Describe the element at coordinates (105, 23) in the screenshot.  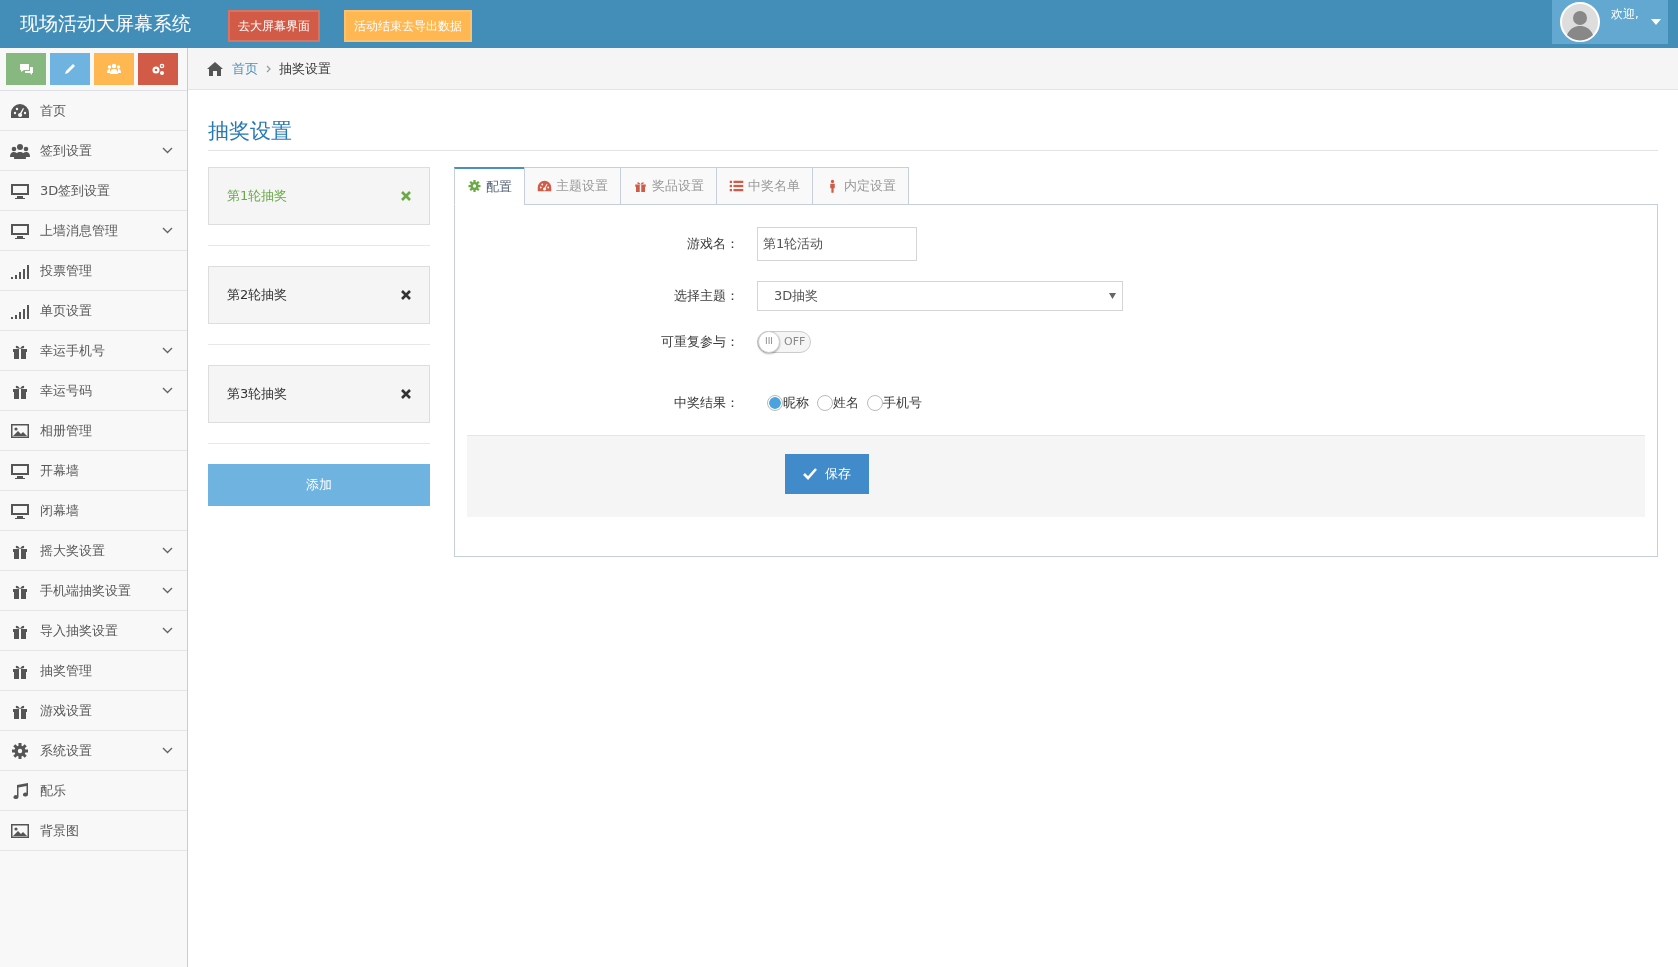
I see `app-title: 现场活动大屏幕系统` at that location.